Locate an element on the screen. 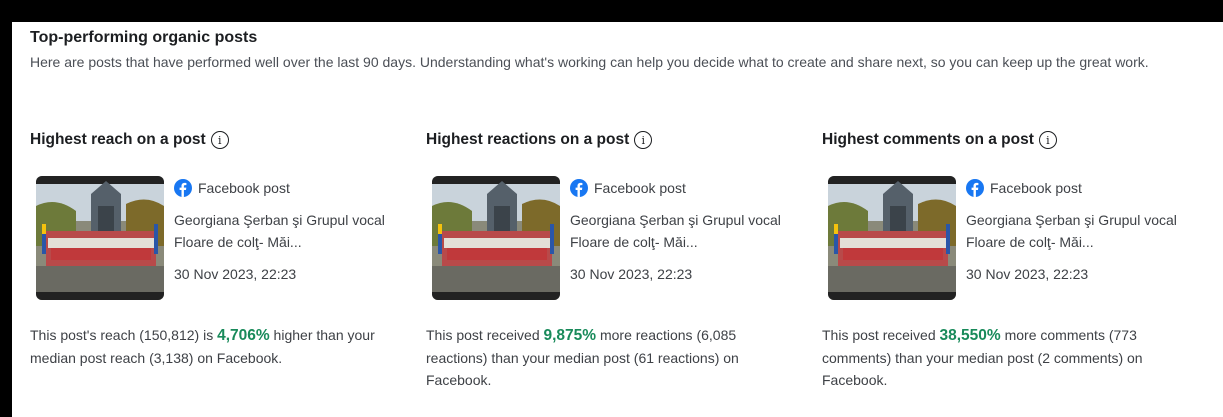  card-heading: Highest reach on a post is located at coordinates (118, 139).